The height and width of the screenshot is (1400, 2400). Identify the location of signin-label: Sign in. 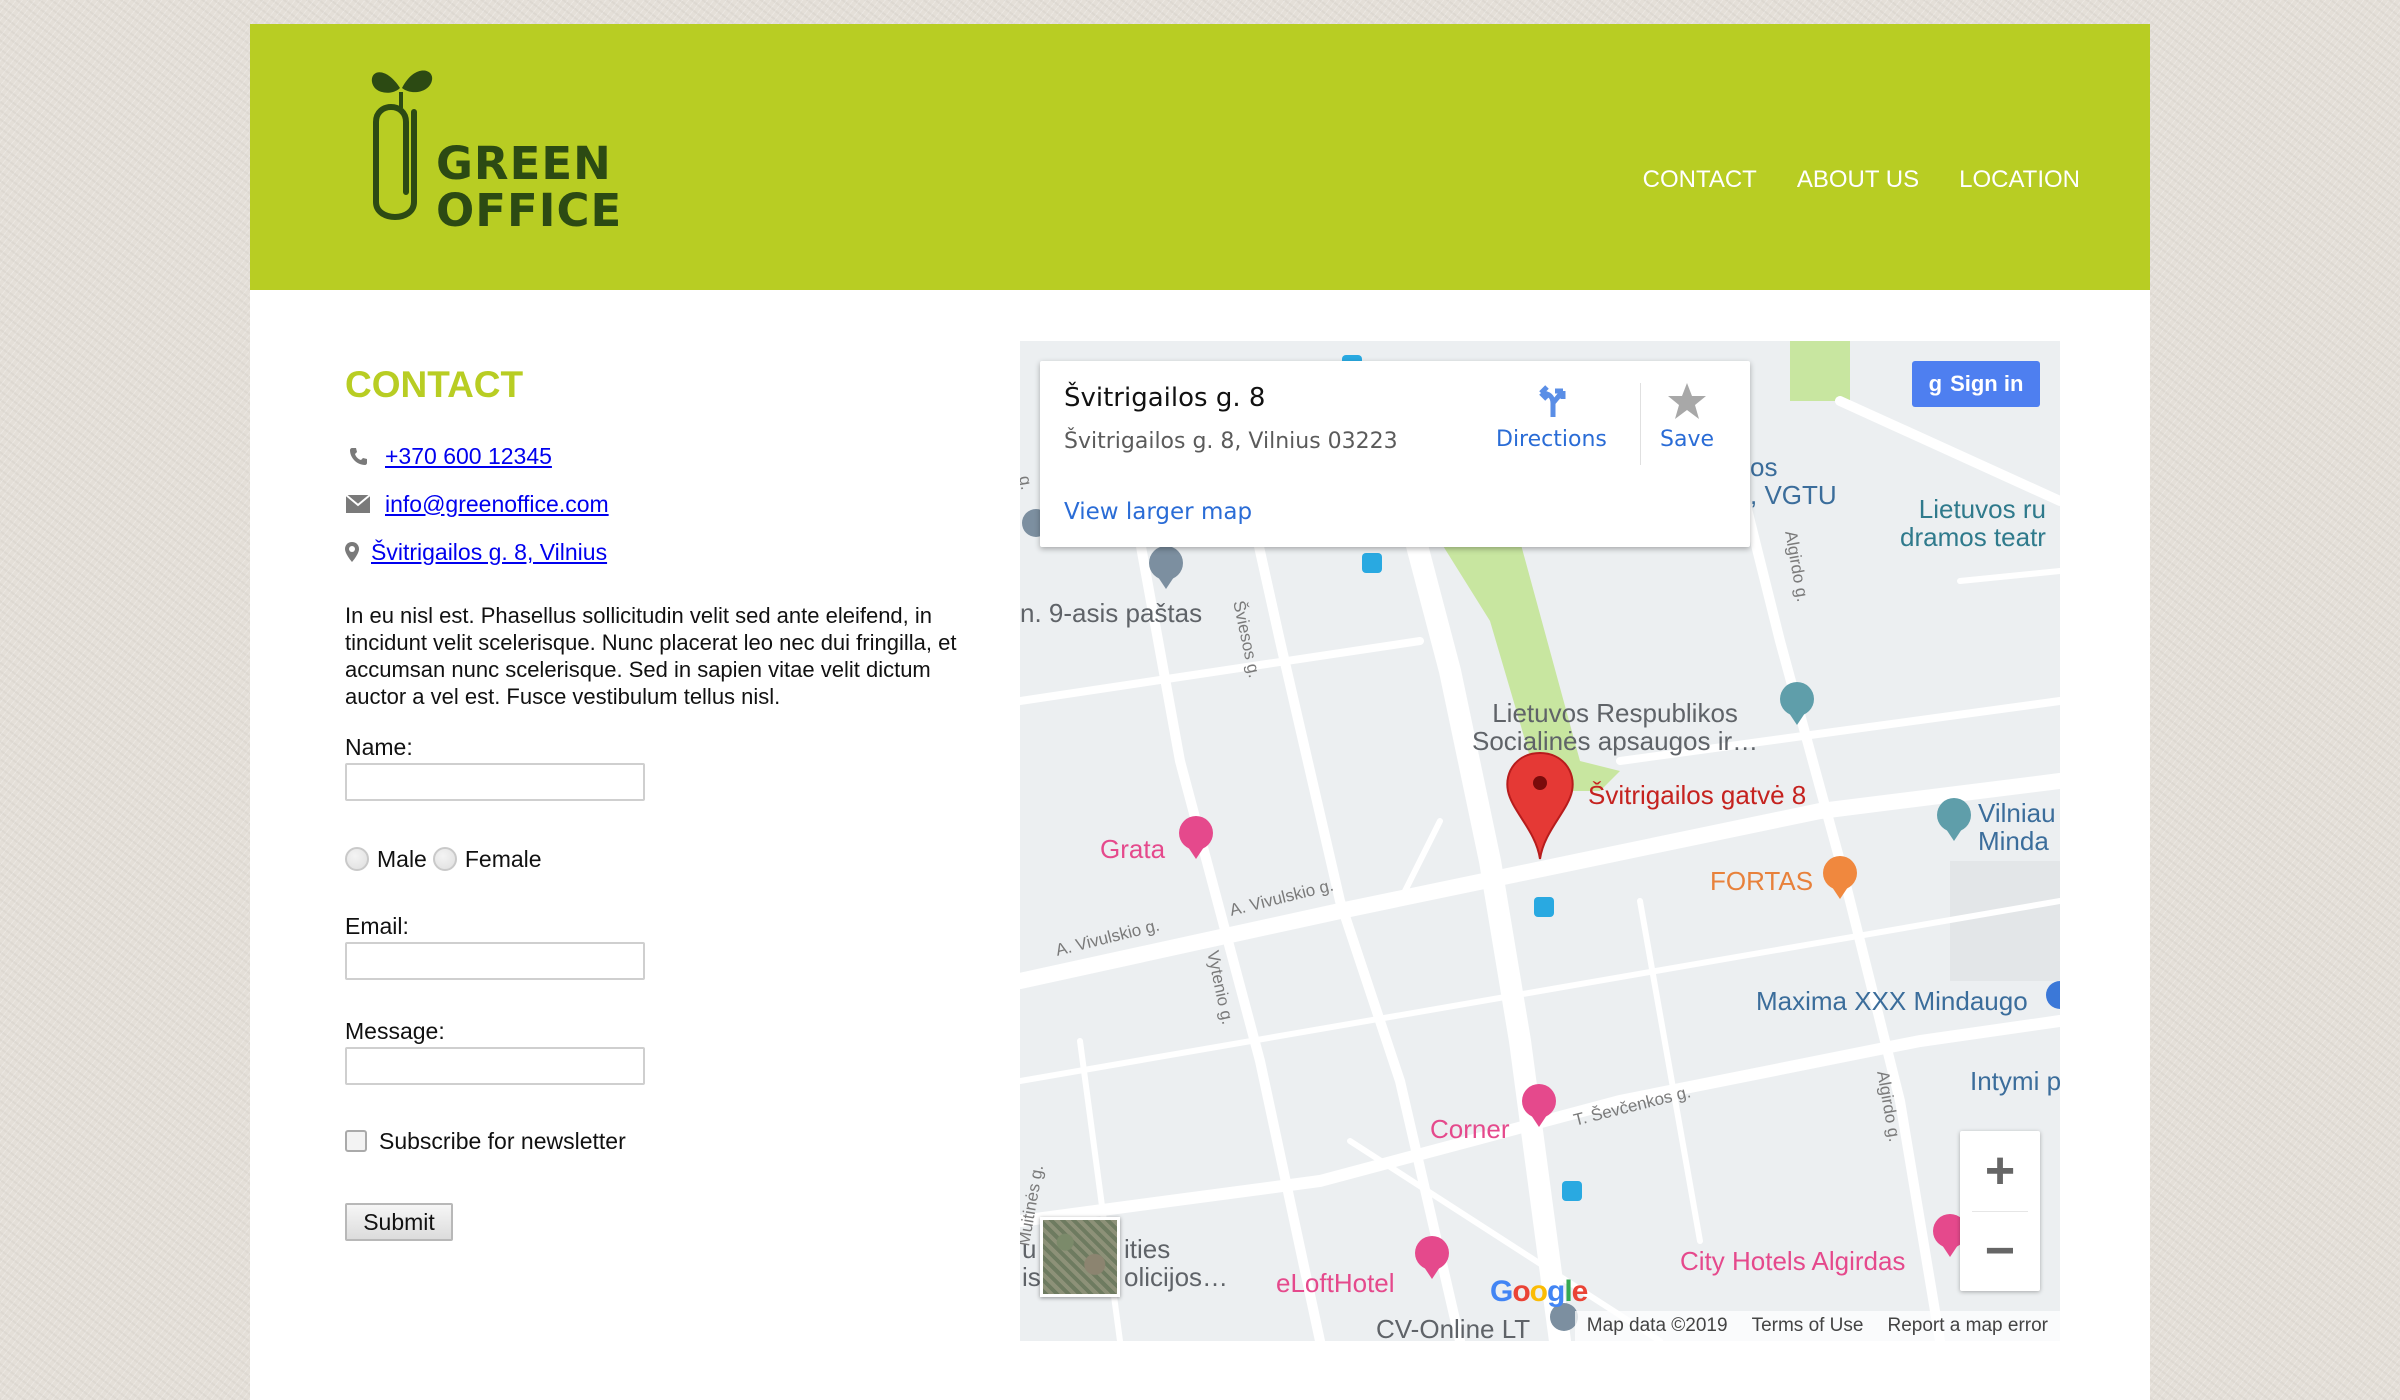
(1987, 383).